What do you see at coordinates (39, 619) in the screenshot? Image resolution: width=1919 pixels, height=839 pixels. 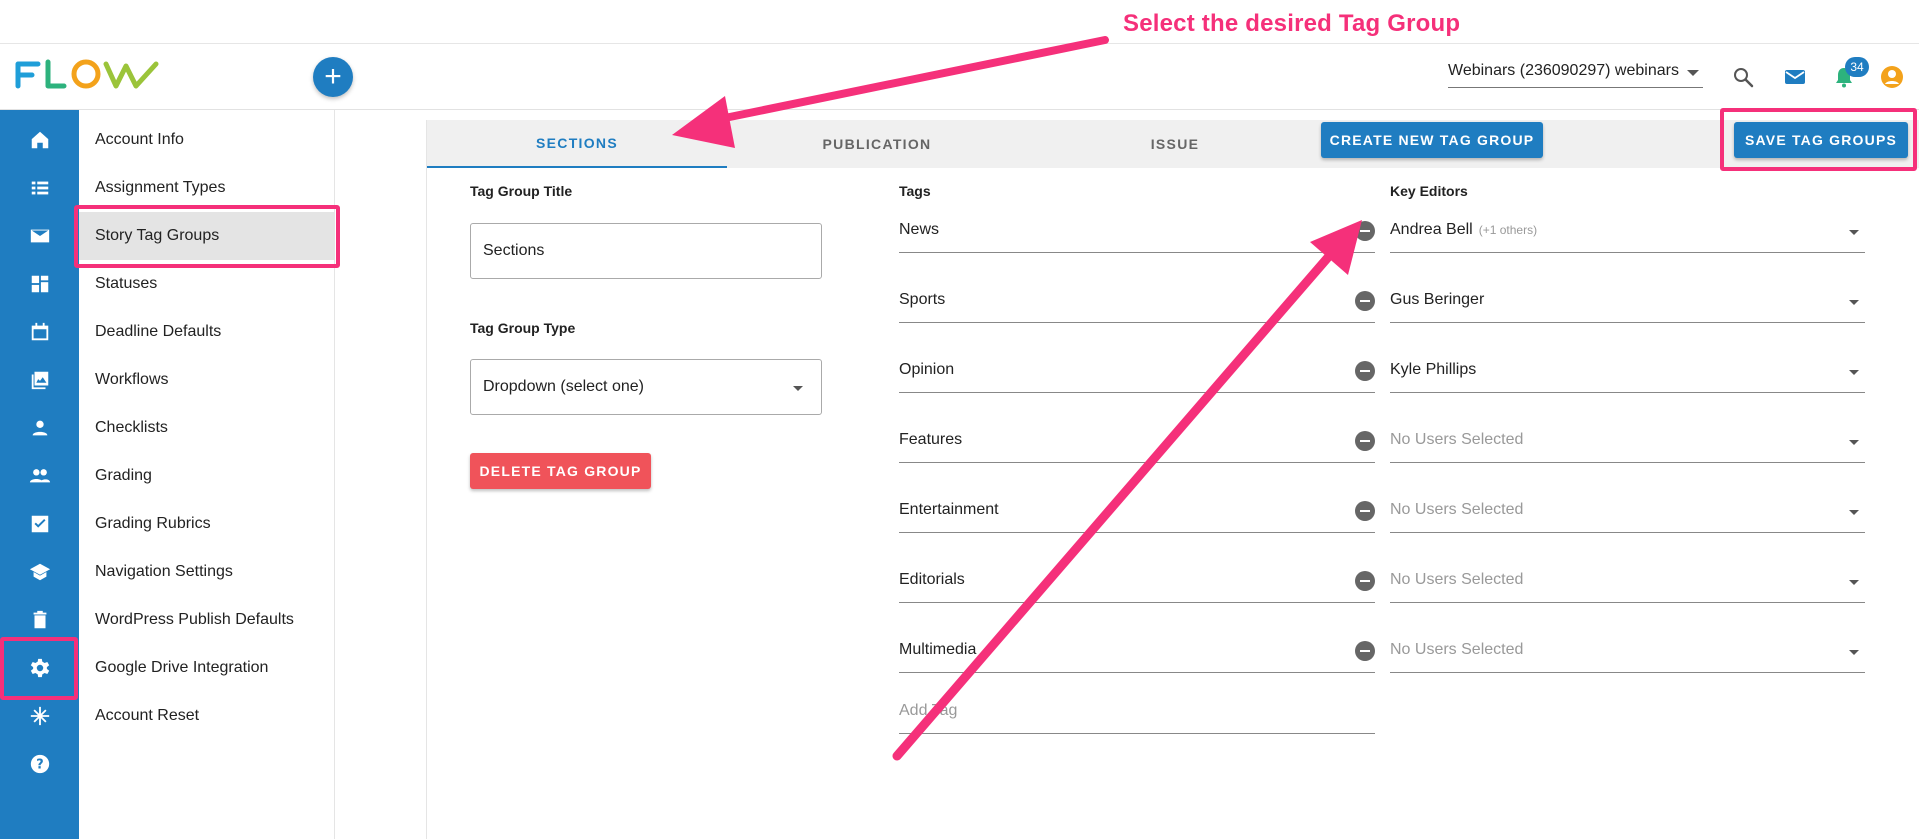 I see `trash-icon` at bounding box center [39, 619].